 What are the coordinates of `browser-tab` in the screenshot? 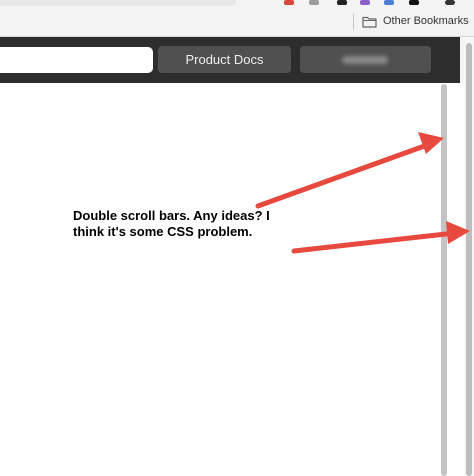 It's located at (118, 3).